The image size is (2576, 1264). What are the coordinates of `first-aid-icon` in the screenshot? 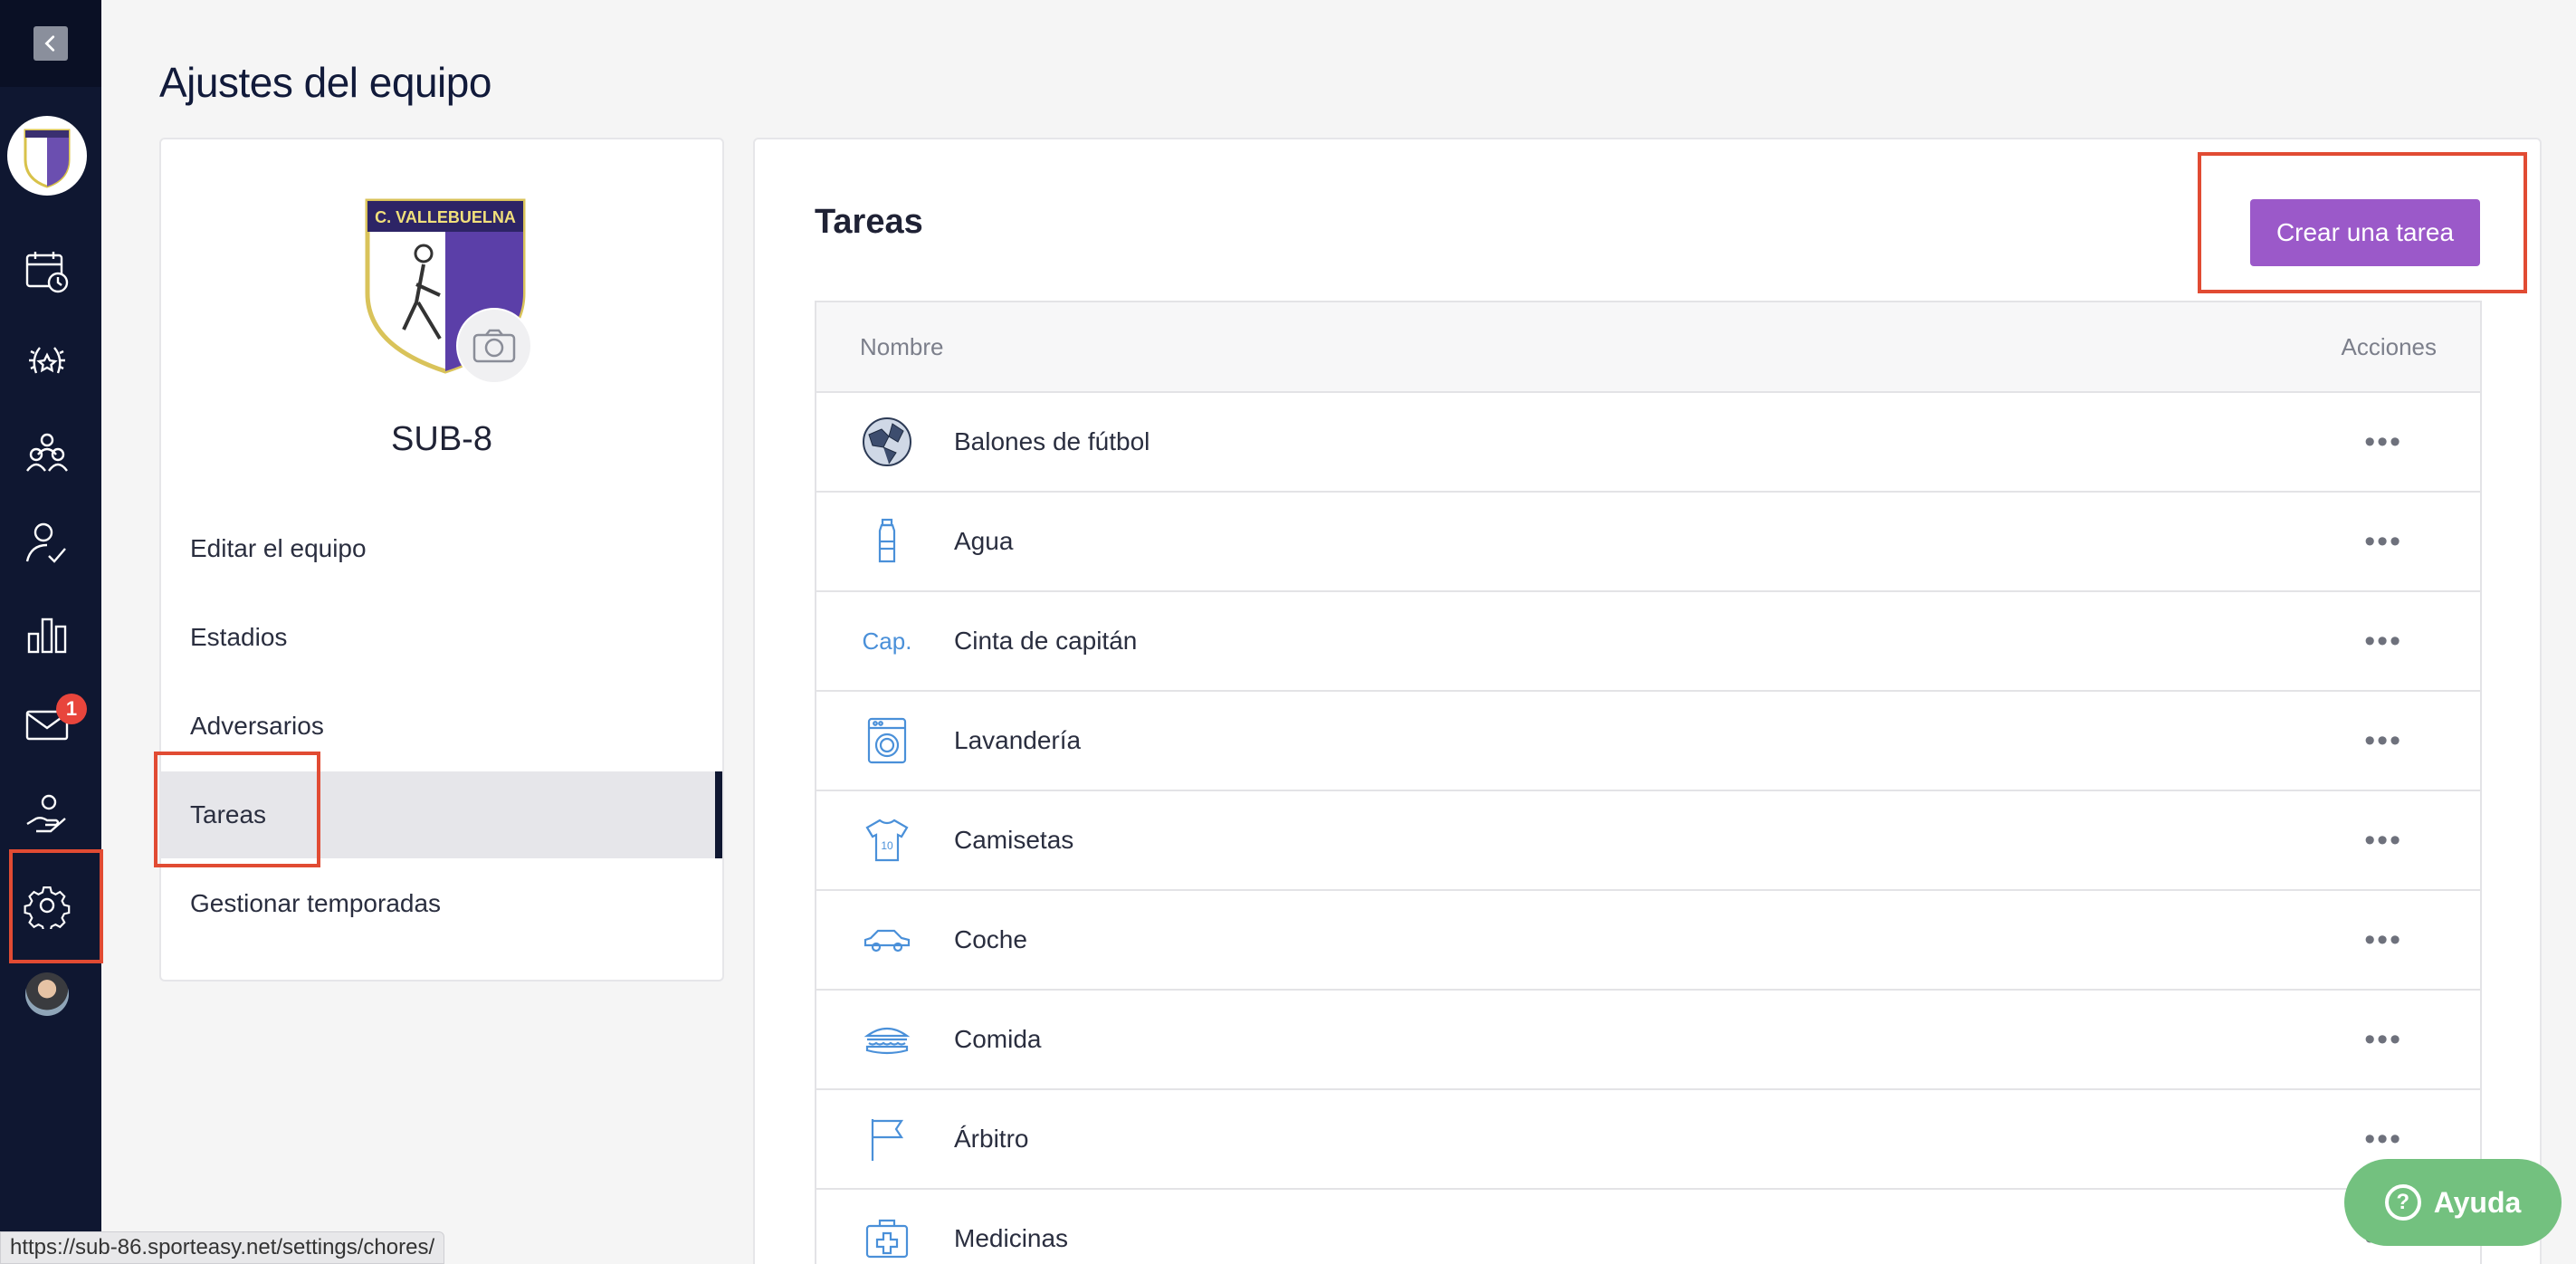 It's located at (887, 1237).